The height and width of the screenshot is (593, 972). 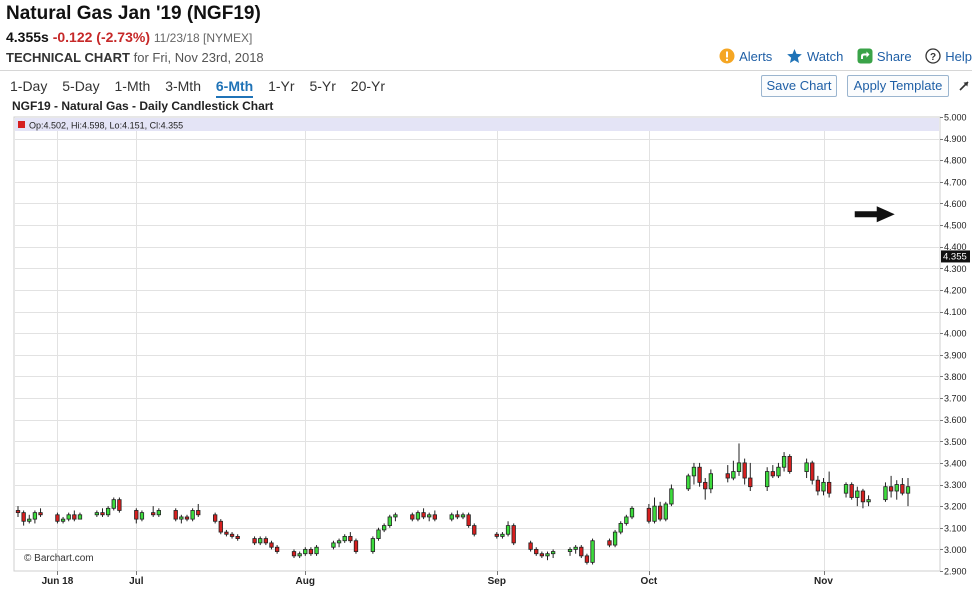 What do you see at coordinates (955, 355) in the screenshot?
I see `y-tick-label: 3.900` at bounding box center [955, 355].